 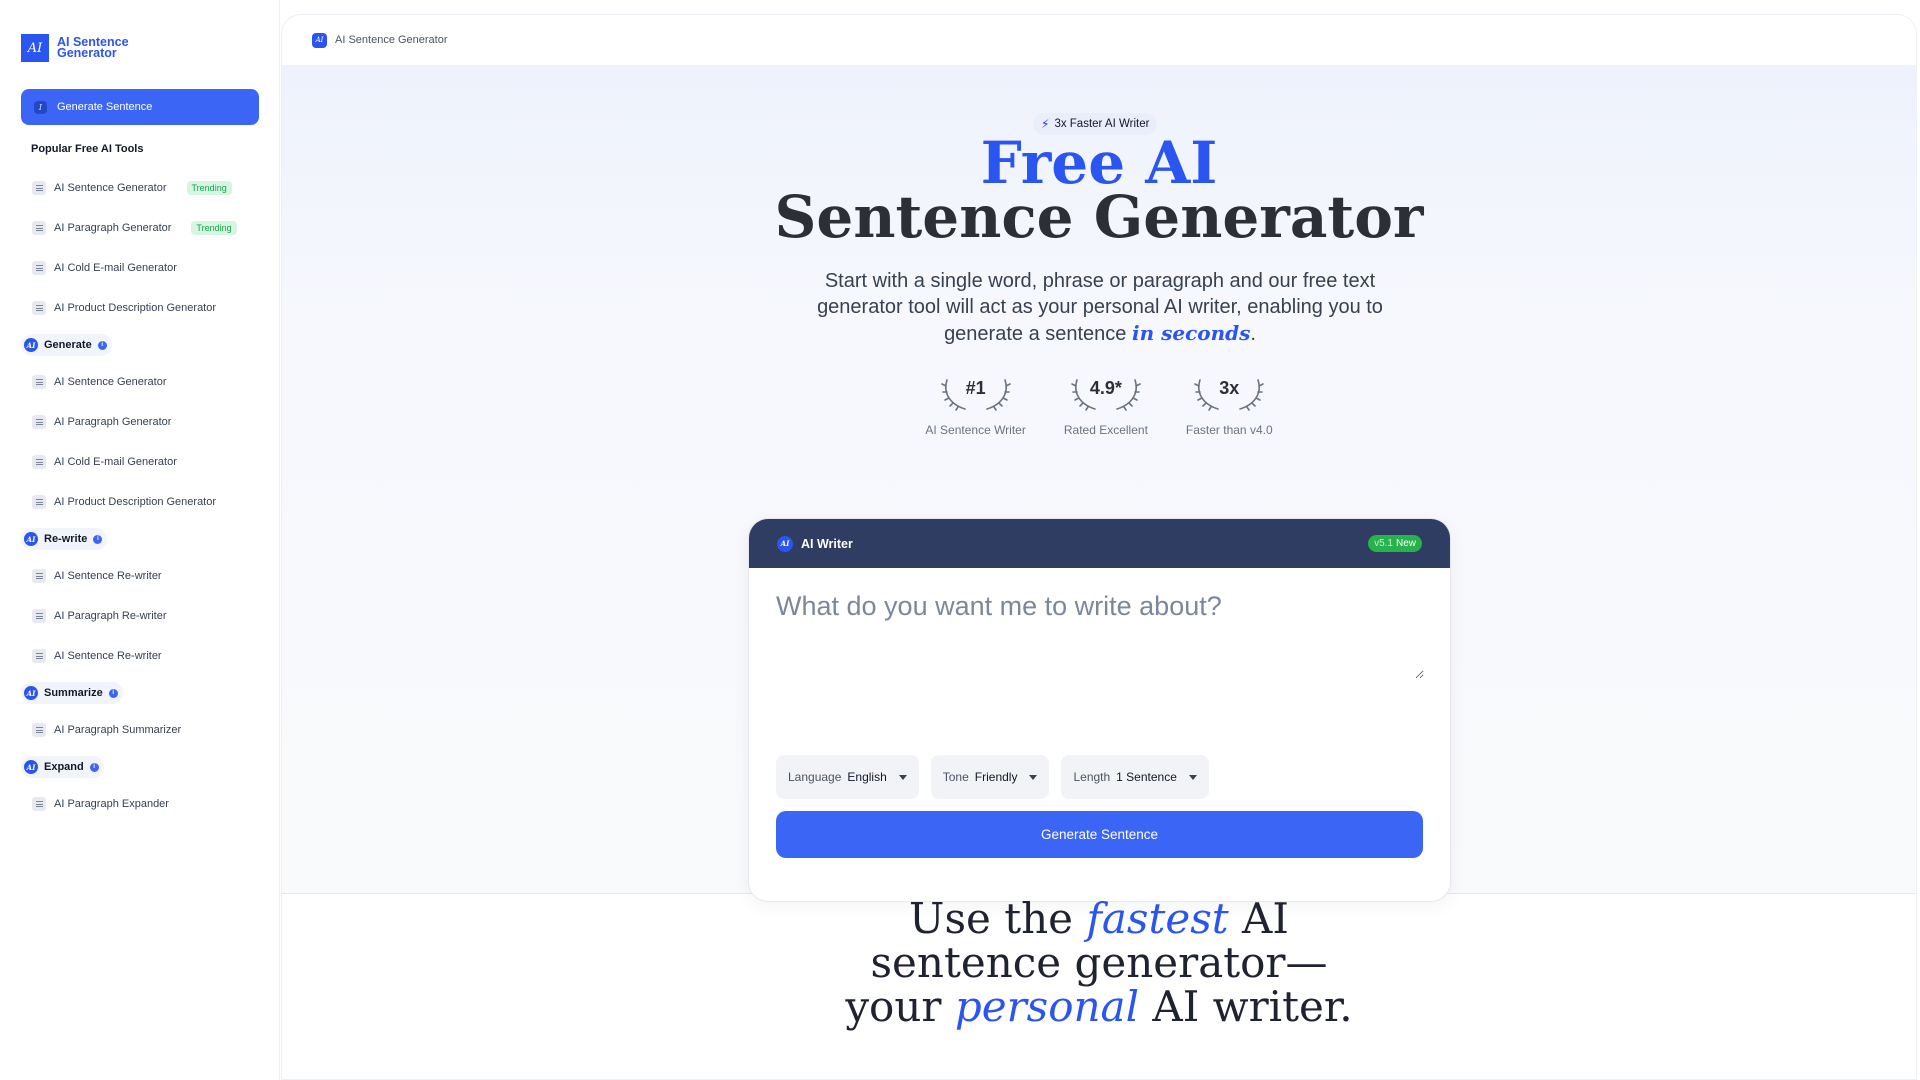 I want to click on popular-item-sentence-generator: AI Sentence Generator Trending, so click(x=140, y=188).